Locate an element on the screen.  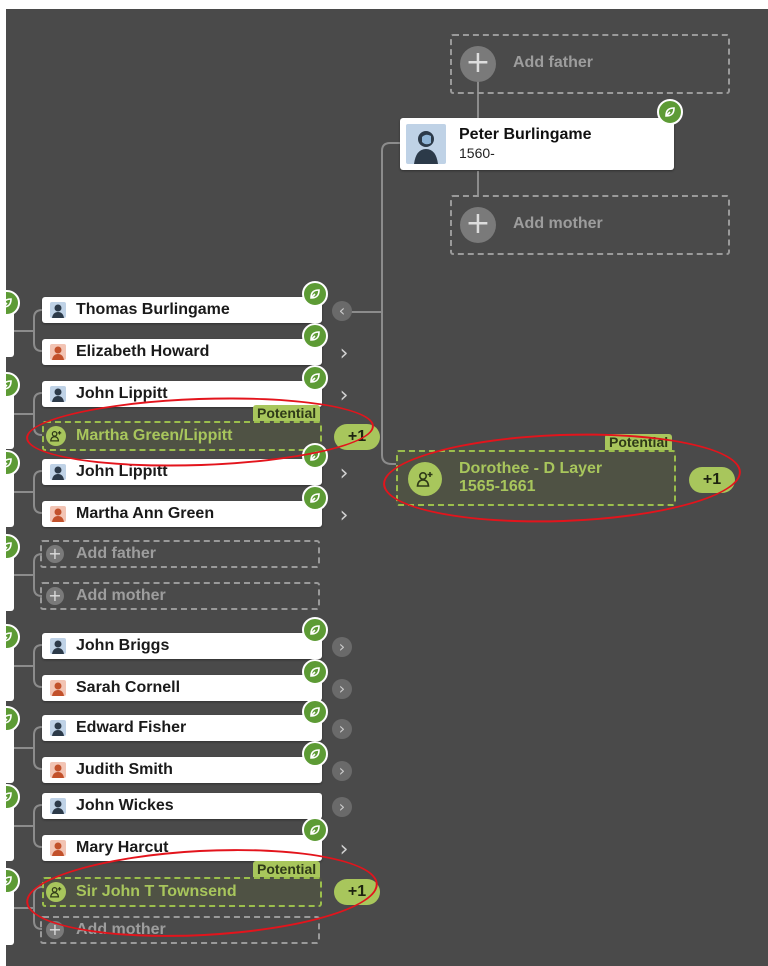
person-name: Elizabeth Howard is located at coordinates (143, 351).